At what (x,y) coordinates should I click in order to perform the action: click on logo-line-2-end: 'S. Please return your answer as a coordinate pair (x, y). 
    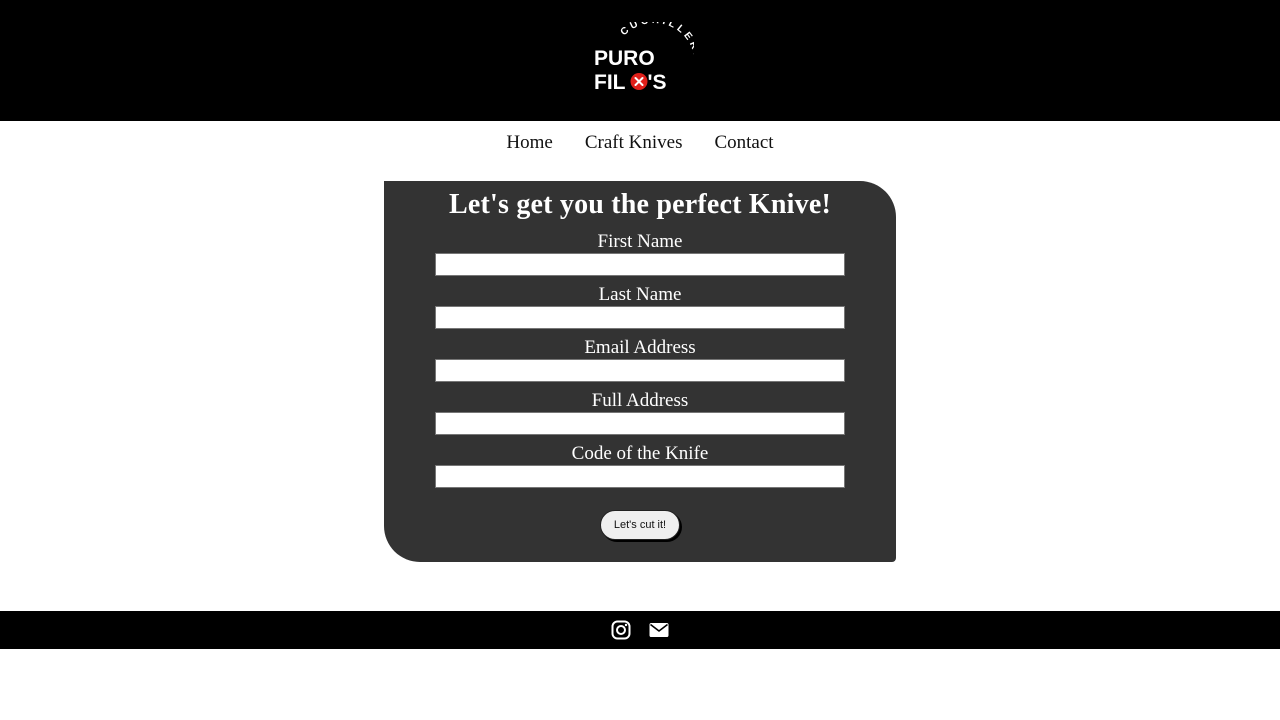
    Looking at the image, I should click on (657, 82).